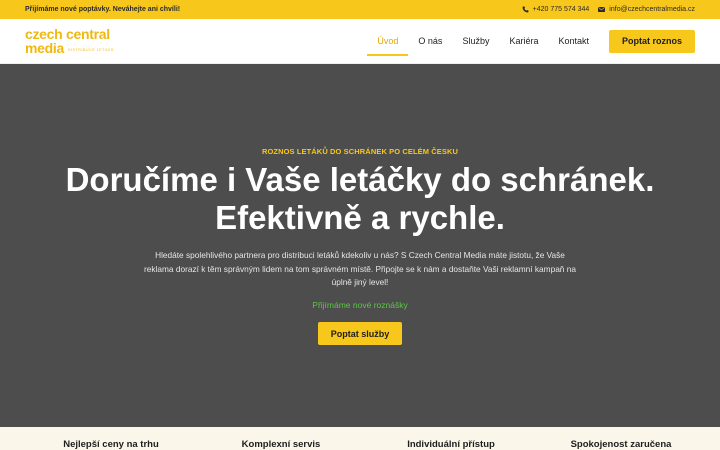 Image resolution: width=720 pixels, height=450 pixels. What do you see at coordinates (621, 444) in the screenshot?
I see `feature-satisfaction-guaranteed: Spokojenost zaručena` at bounding box center [621, 444].